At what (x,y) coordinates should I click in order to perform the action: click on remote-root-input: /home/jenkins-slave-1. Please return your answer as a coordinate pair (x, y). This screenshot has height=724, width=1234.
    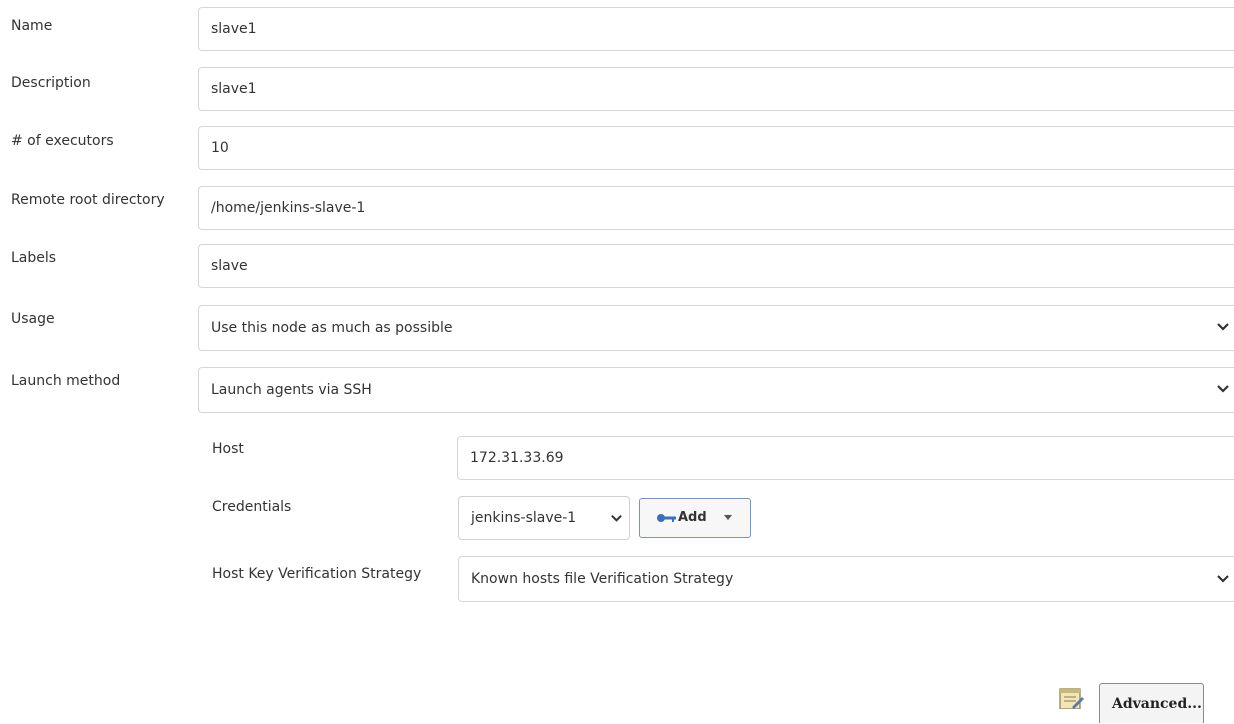
    Looking at the image, I should click on (716, 208).